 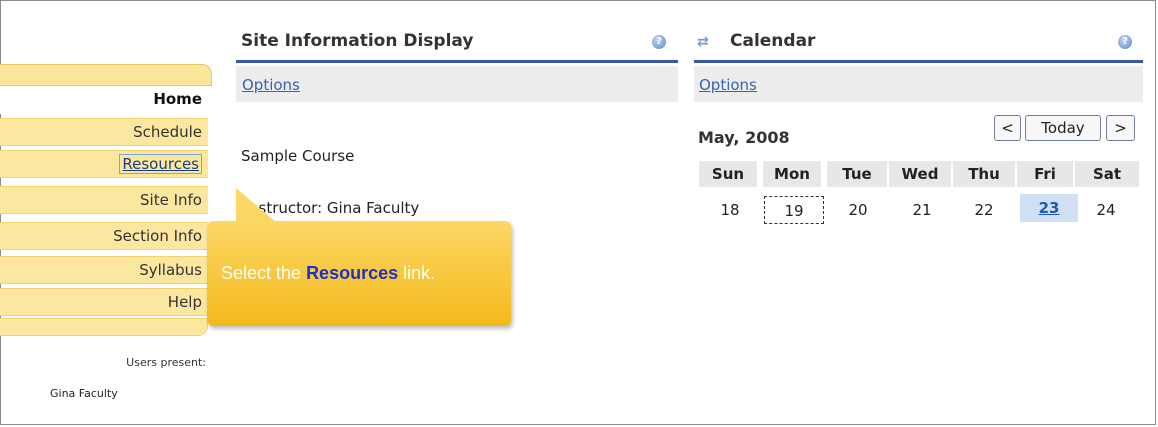 I want to click on user-gina-faculty: Gina Faculty, so click(x=84, y=393).